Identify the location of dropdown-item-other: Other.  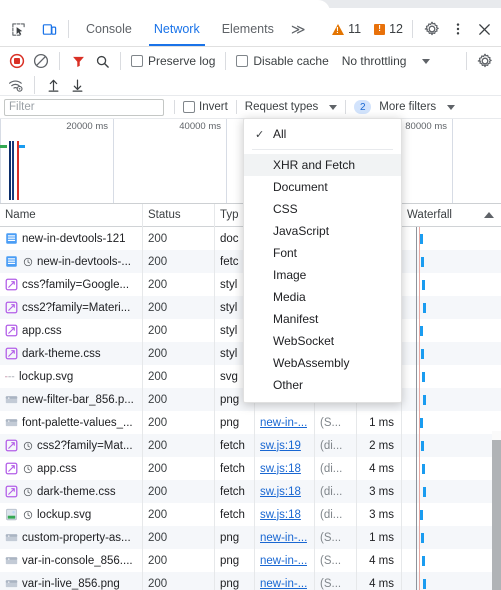
(322, 385).